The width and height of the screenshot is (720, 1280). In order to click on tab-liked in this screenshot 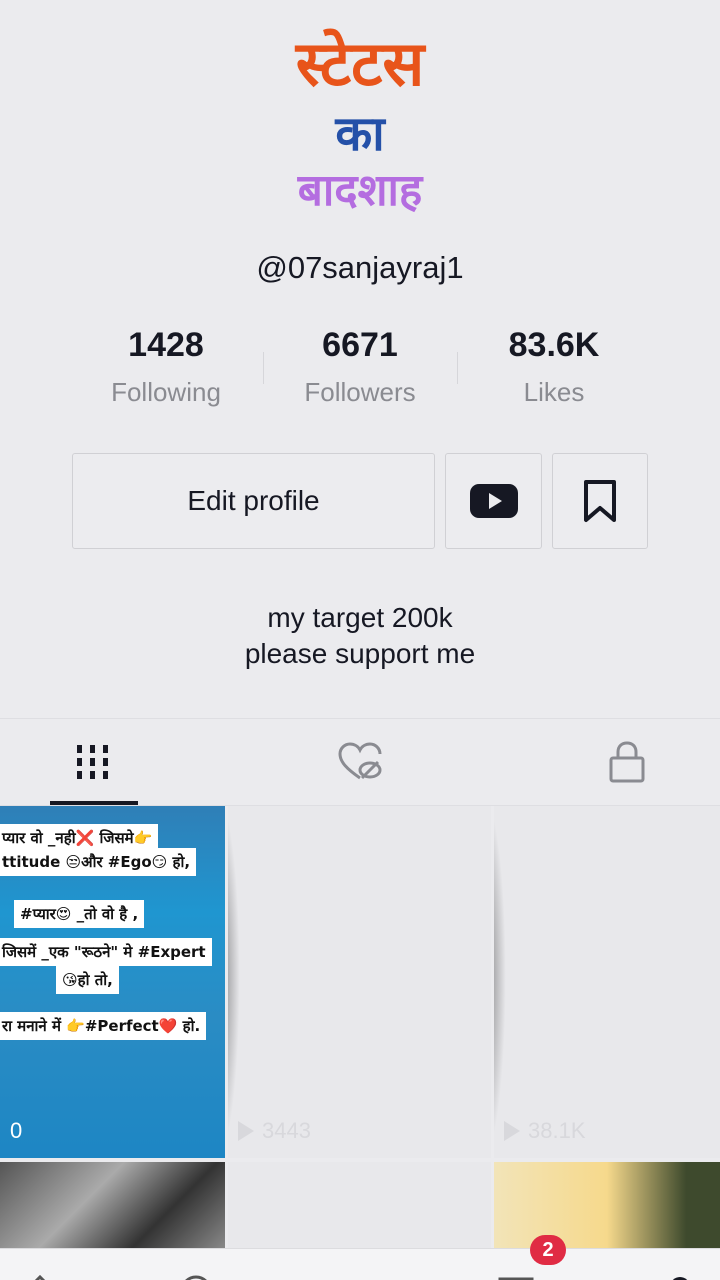, I will do `click(360, 762)`.